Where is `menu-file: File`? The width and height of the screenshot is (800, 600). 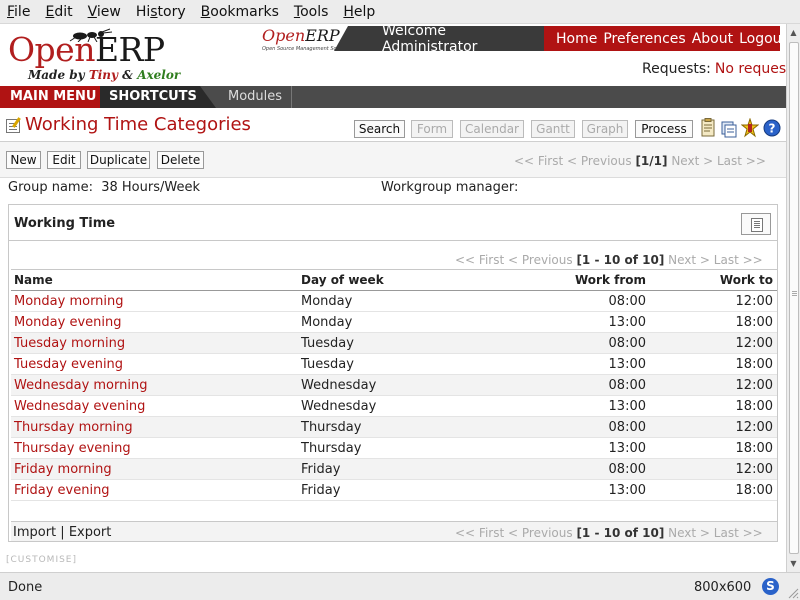
menu-file: File is located at coordinates (19, 12).